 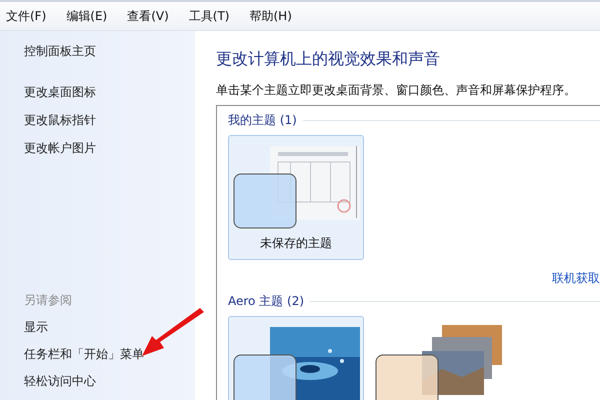 What do you see at coordinates (36, 327) in the screenshot?
I see `sidebar-link: 显示` at bounding box center [36, 327].